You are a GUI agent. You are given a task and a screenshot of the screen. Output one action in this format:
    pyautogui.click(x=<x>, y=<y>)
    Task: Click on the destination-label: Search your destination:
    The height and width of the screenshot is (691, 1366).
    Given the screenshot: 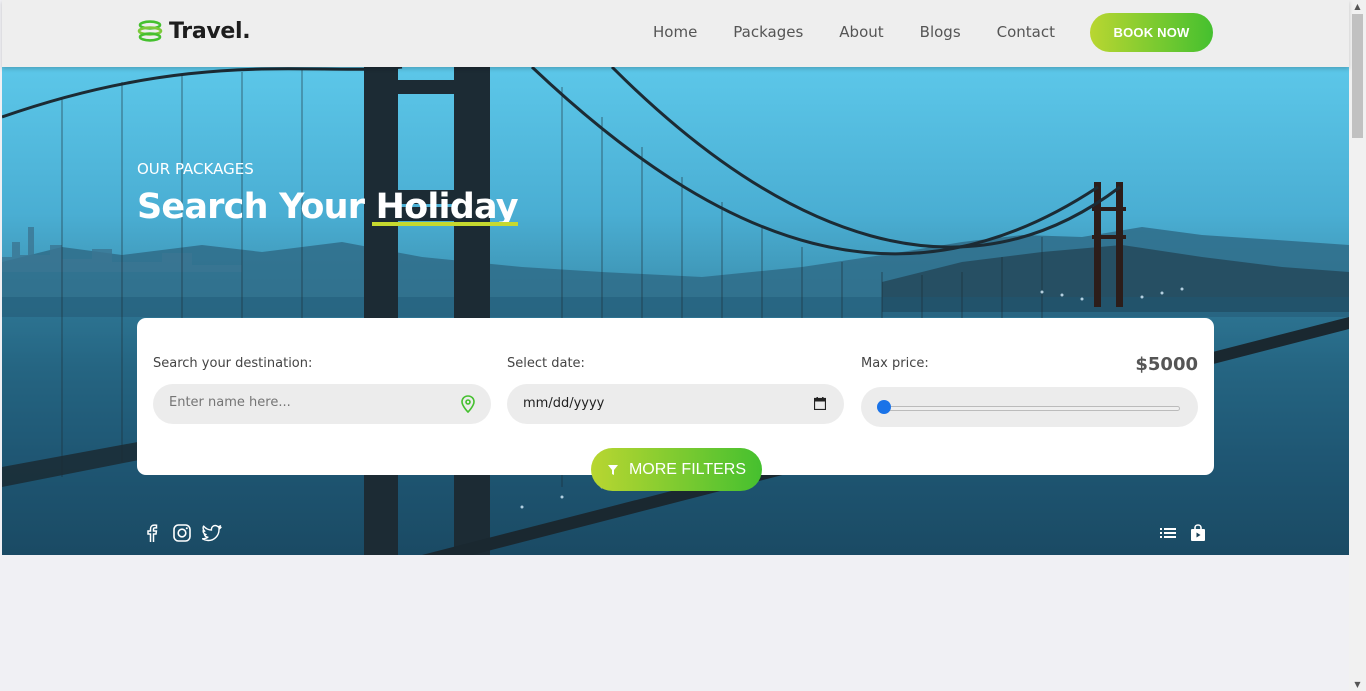 What is the action you would take?
    pyautogui.click(x=233, y=363)
    